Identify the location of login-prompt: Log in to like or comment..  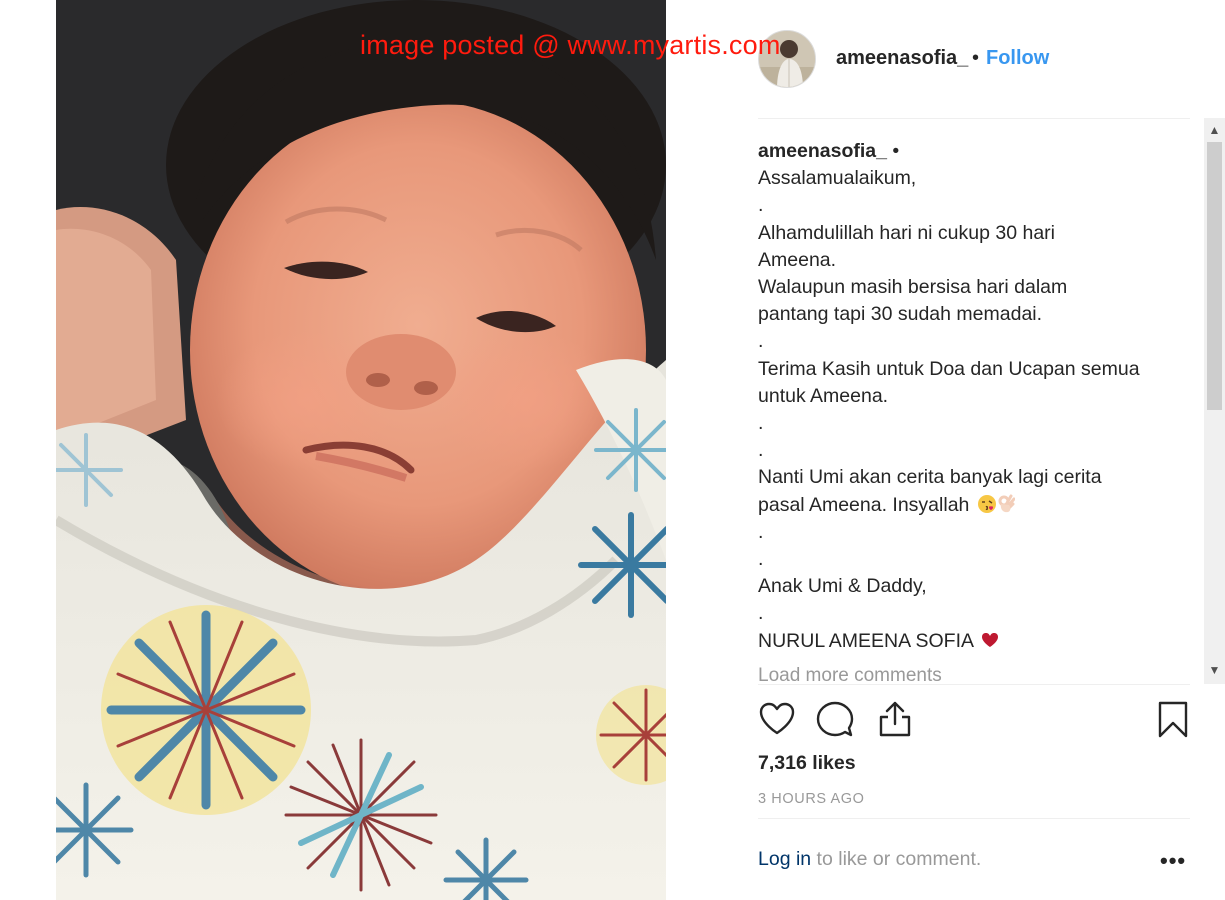
(869, 859).